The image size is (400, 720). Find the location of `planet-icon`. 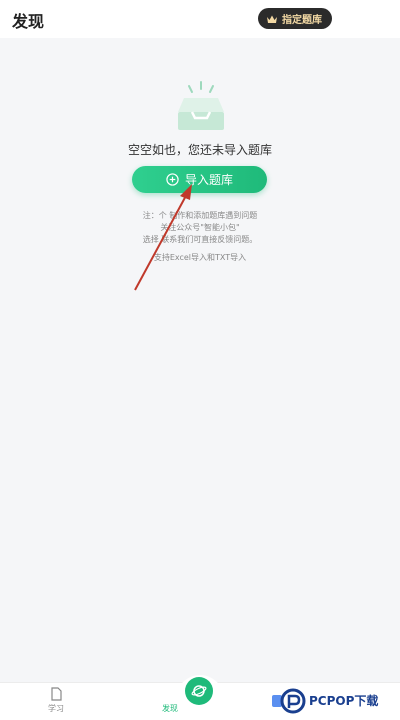

planet-icon is located at coordinates (199, 691).